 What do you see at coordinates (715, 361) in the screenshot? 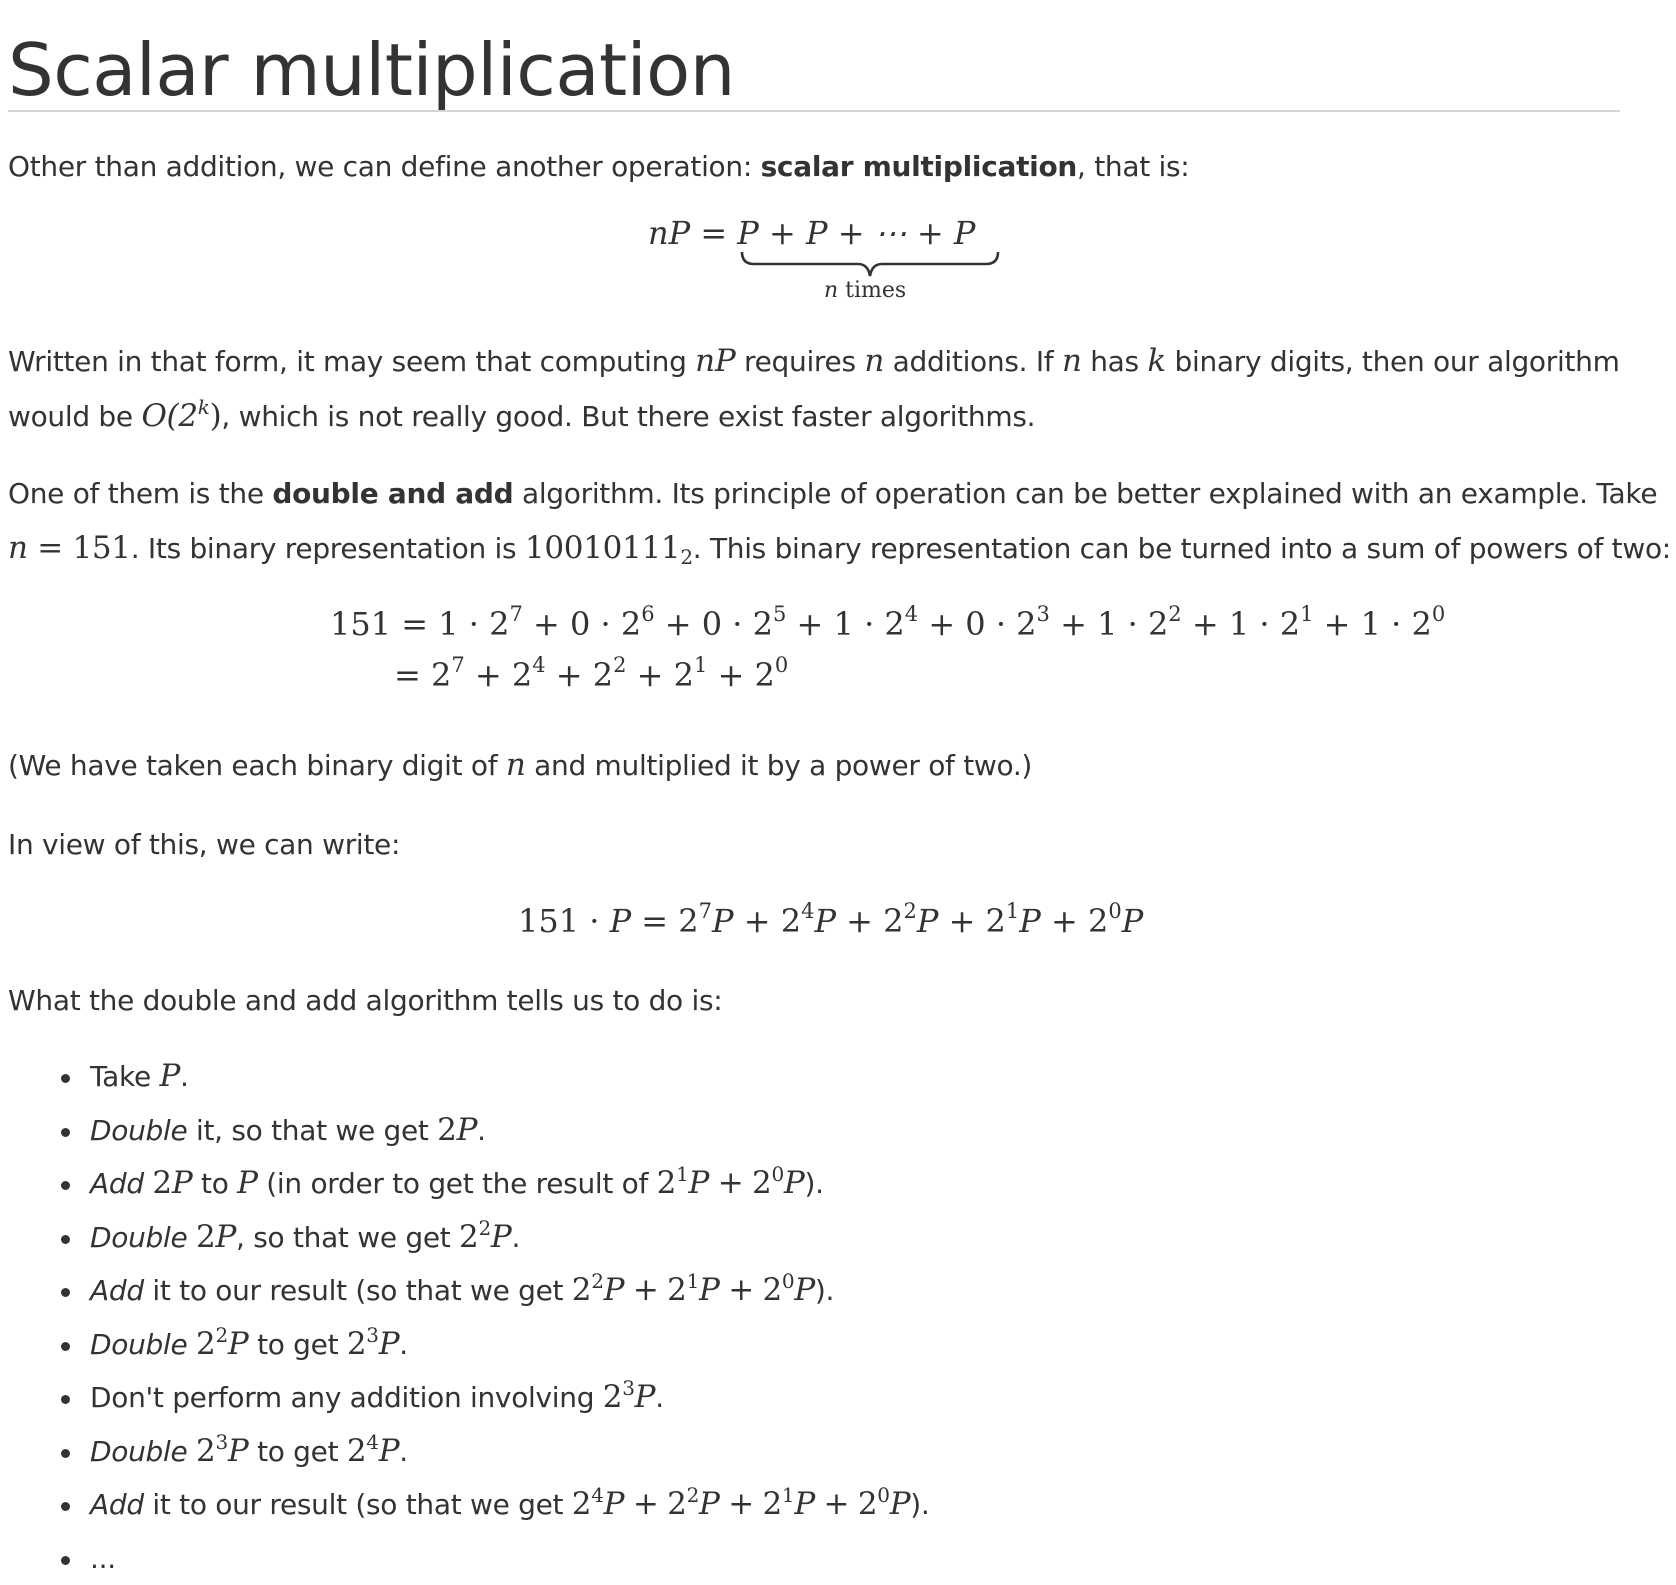
I see `math-nP: nP` at bounding box center [715, 361].